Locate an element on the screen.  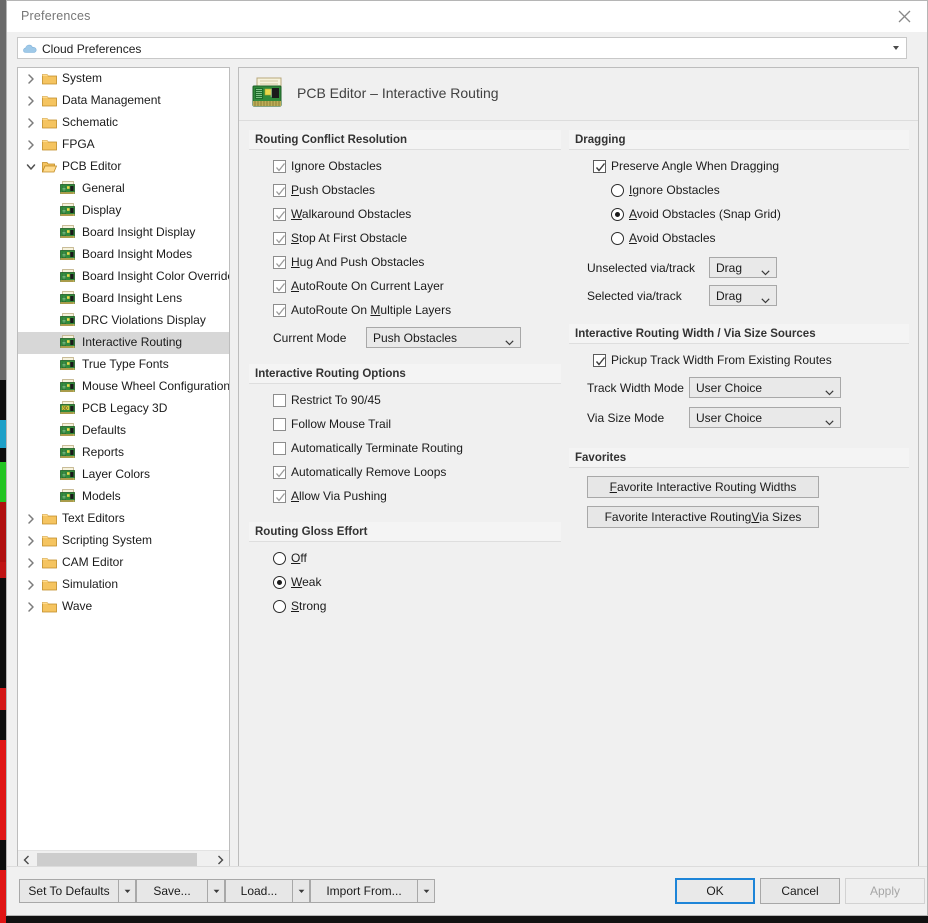
tree-item-label: Schematic is located at coordinates (90, 122).